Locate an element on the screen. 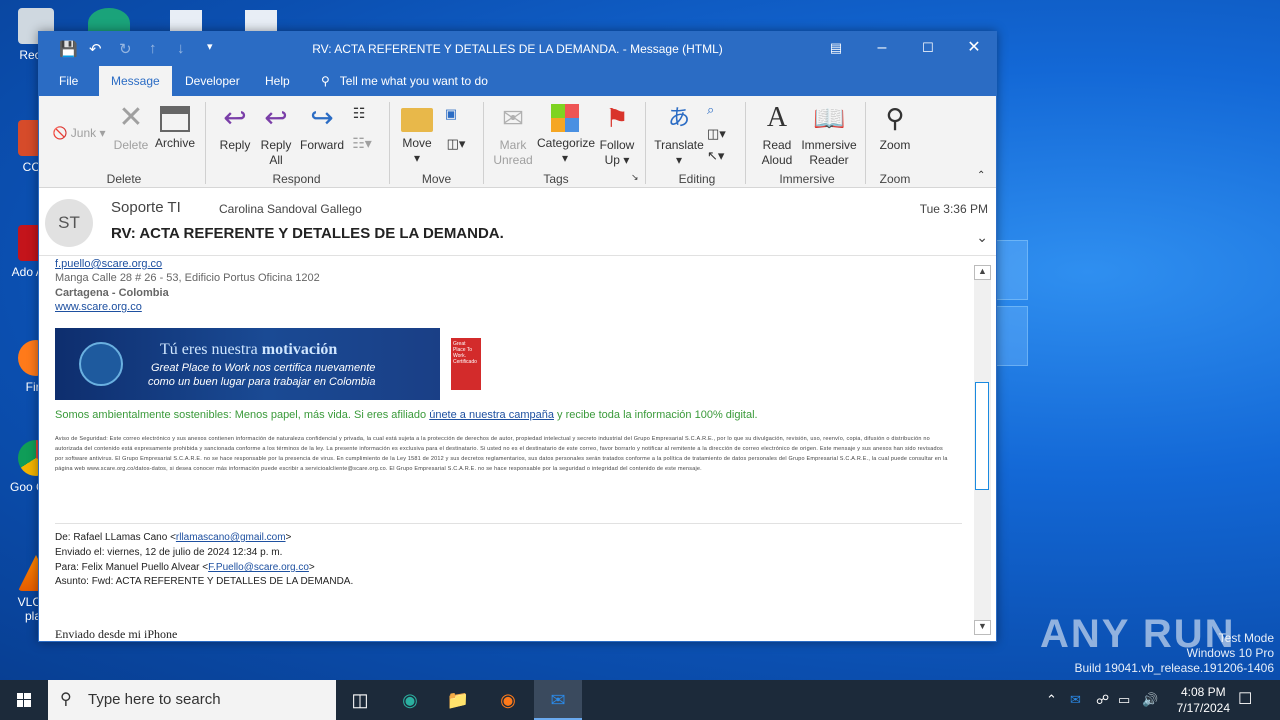  group-label-delete: Delete is located at coordinates (124, 179).